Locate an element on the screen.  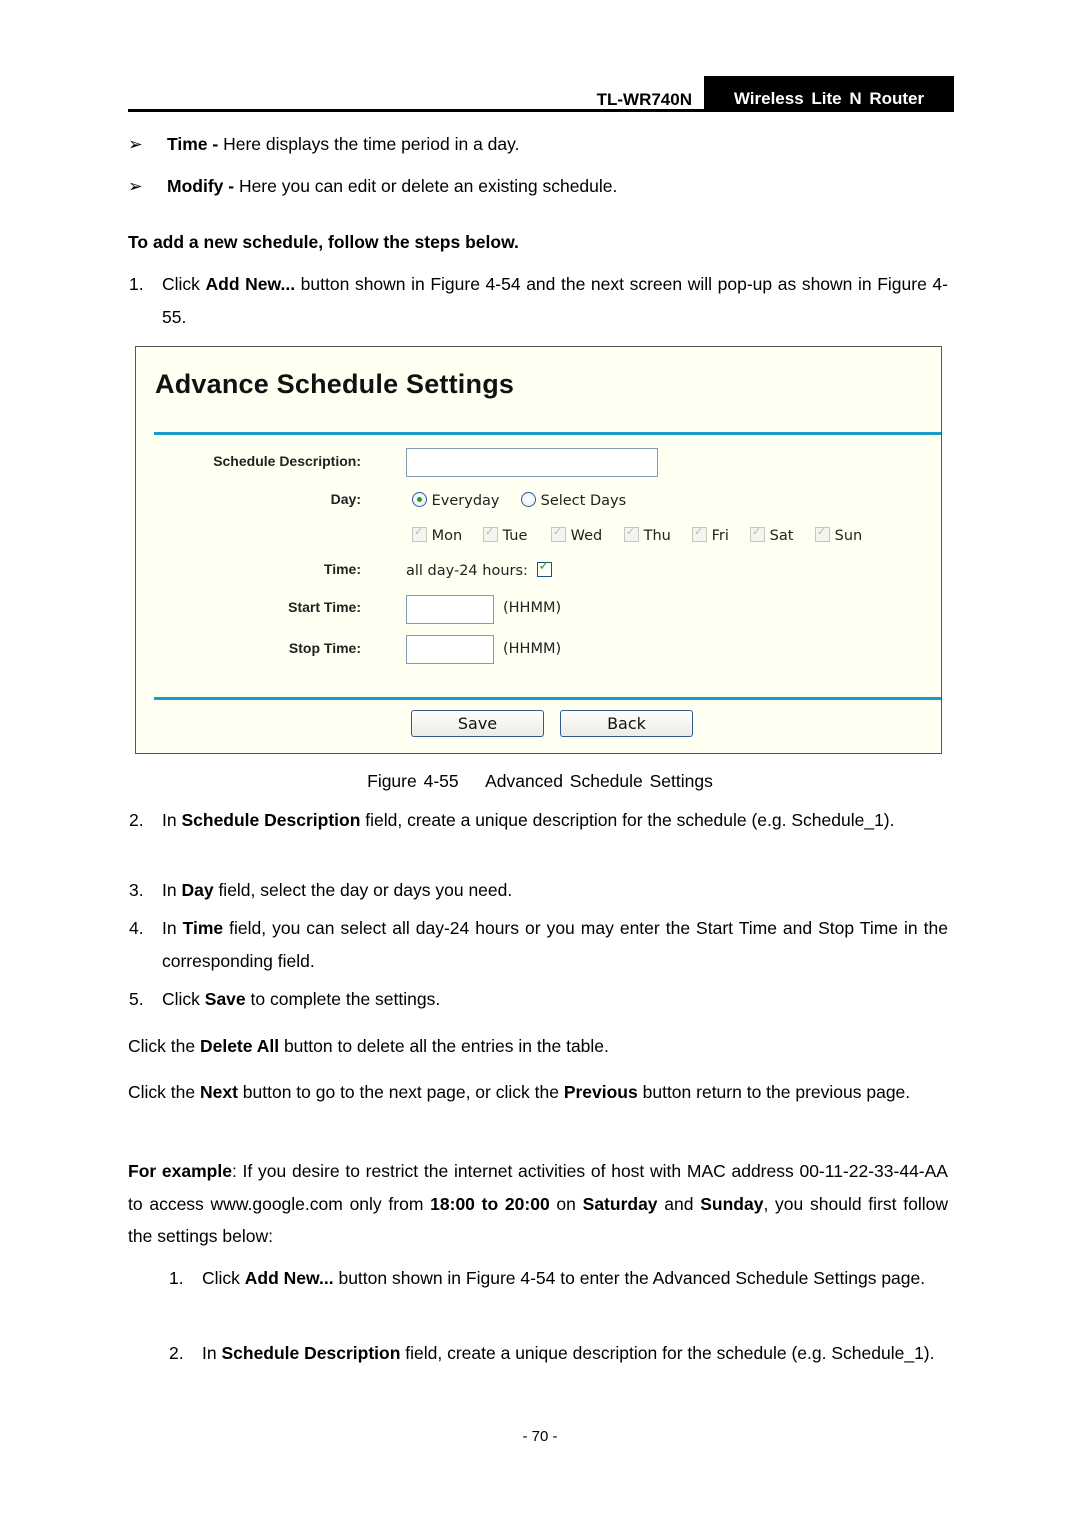
day-checkbox-fri: Fri is located at coordinates (710, 534).